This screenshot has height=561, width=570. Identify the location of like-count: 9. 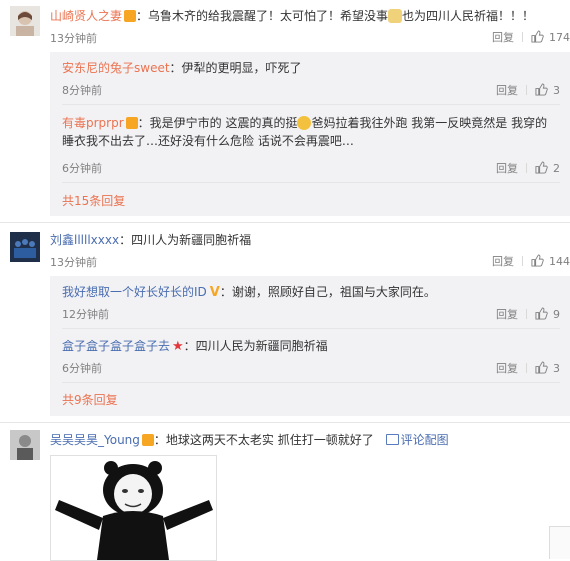
(556, 314).